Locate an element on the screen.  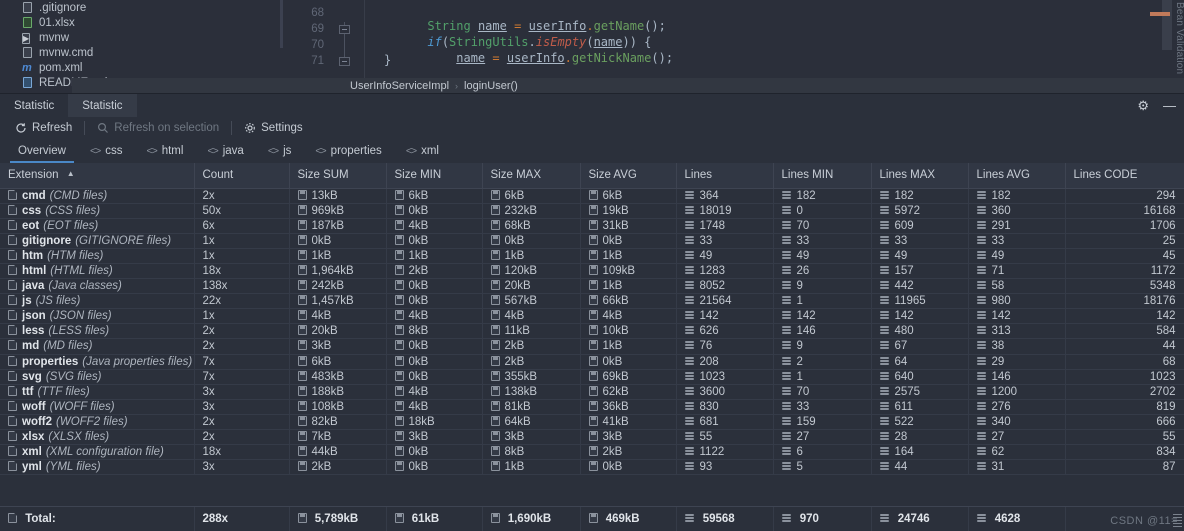
lines-code-value: 87 is located at coordinates (1169, 467).